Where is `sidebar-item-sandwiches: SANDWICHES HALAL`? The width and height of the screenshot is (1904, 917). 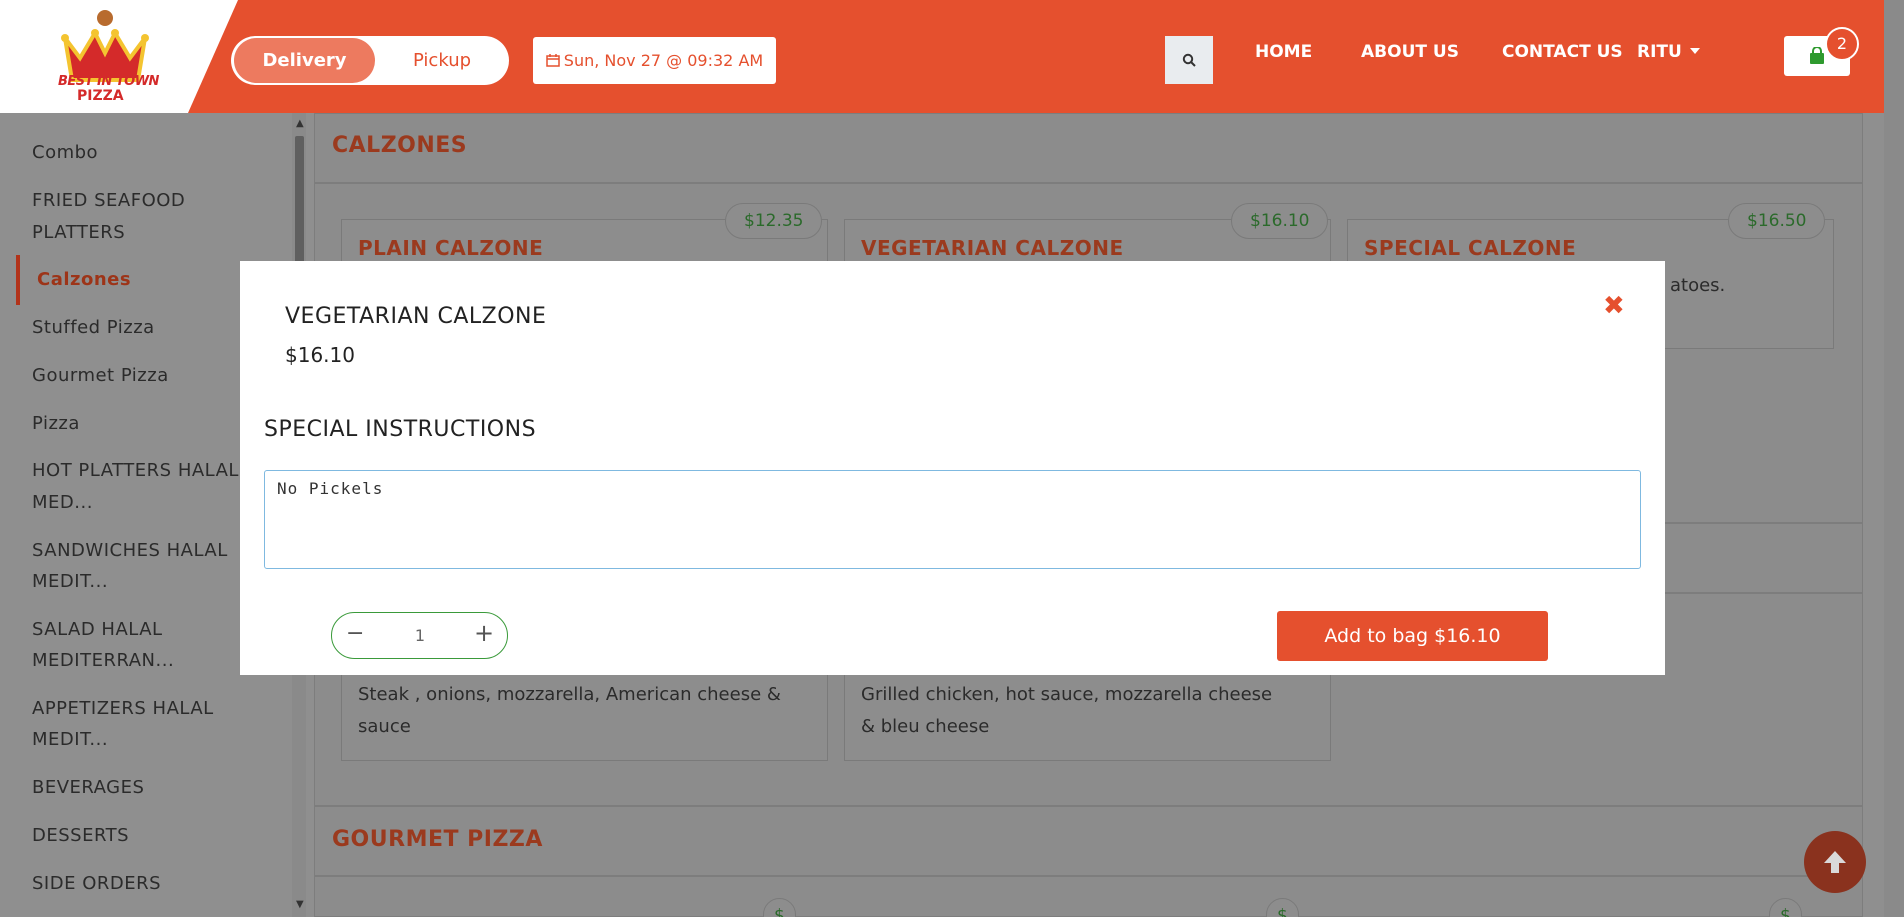 sidebar-item-sandwiches: SANDWICHES HALAL is located at coordinates (130, 551).